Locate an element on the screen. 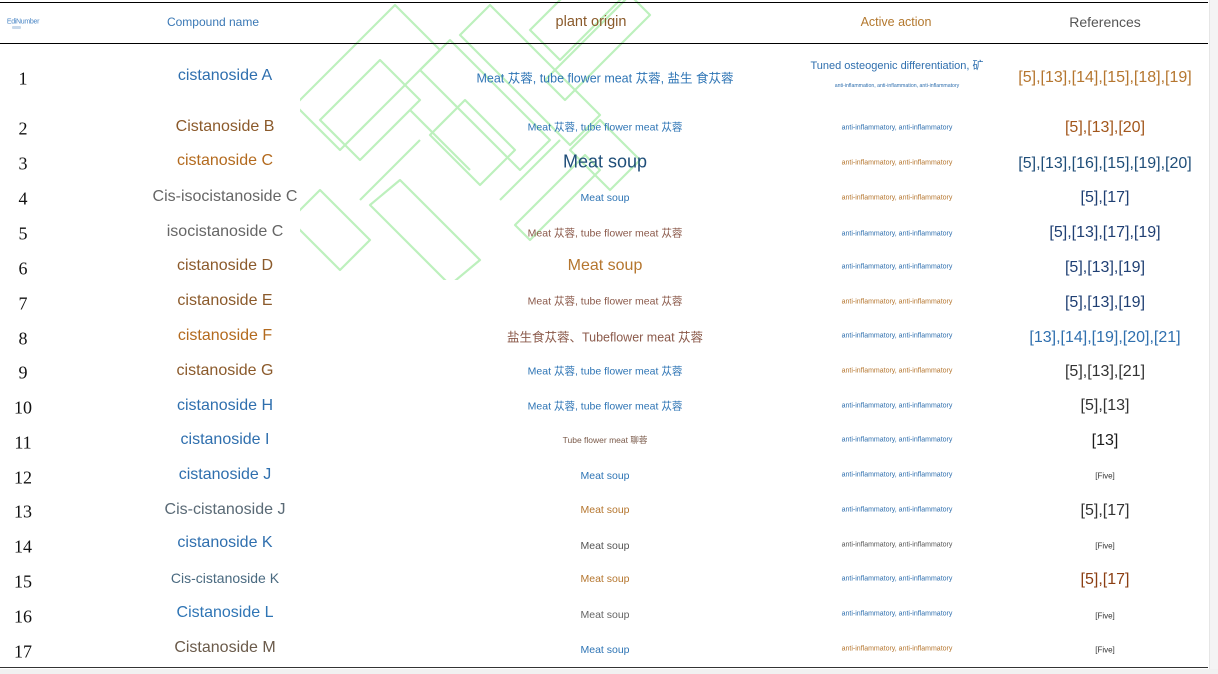 The height and width of the screenshot is (674, 1218). header-number: EdiNumber is located at coordinates (23, 22).